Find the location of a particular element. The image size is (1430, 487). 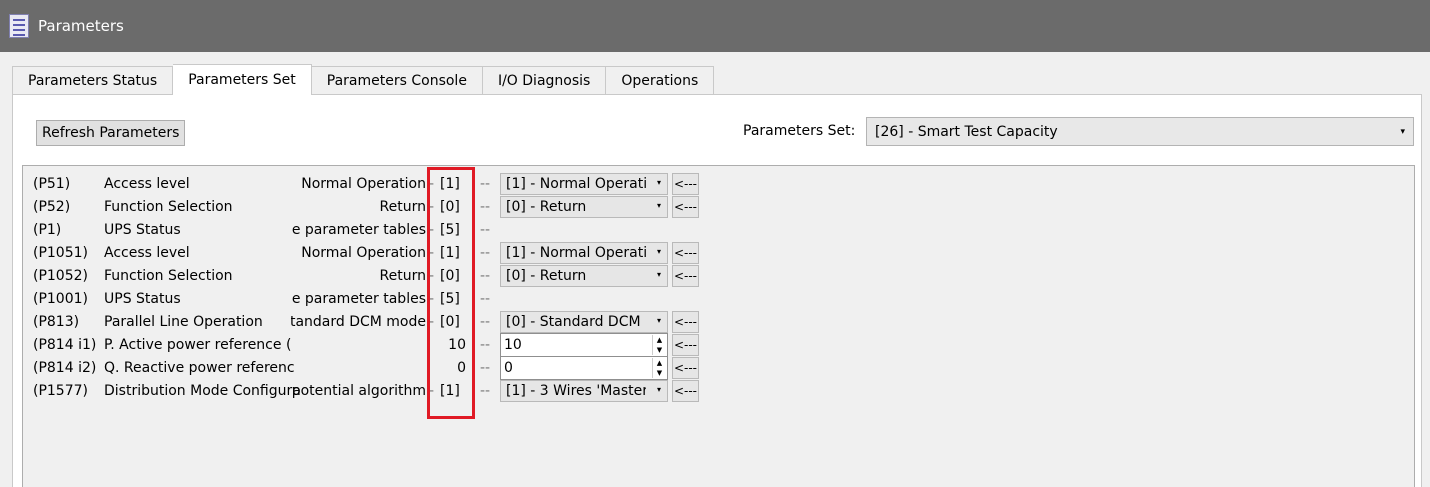

tab-parameters-console: Parameters Console is located at coordinates (397, 80).